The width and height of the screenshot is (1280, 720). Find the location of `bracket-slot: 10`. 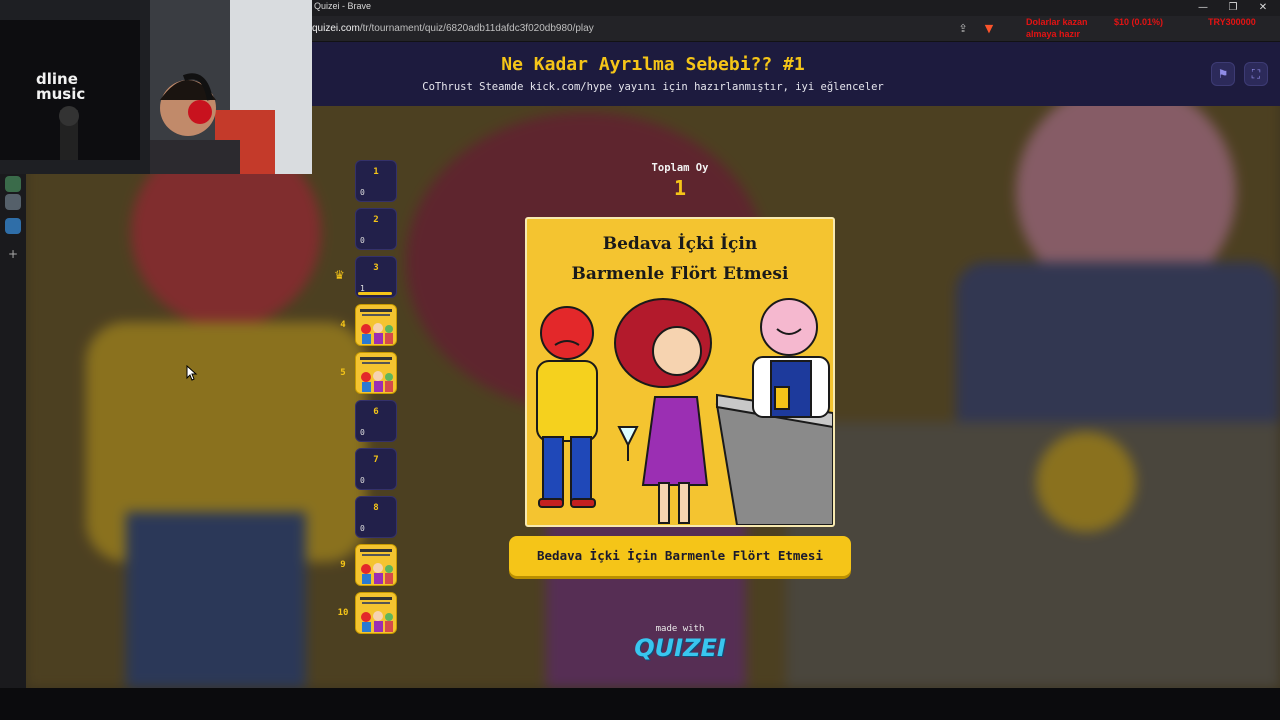

bracket-slot: 10 is located at coordinates (376, 181).